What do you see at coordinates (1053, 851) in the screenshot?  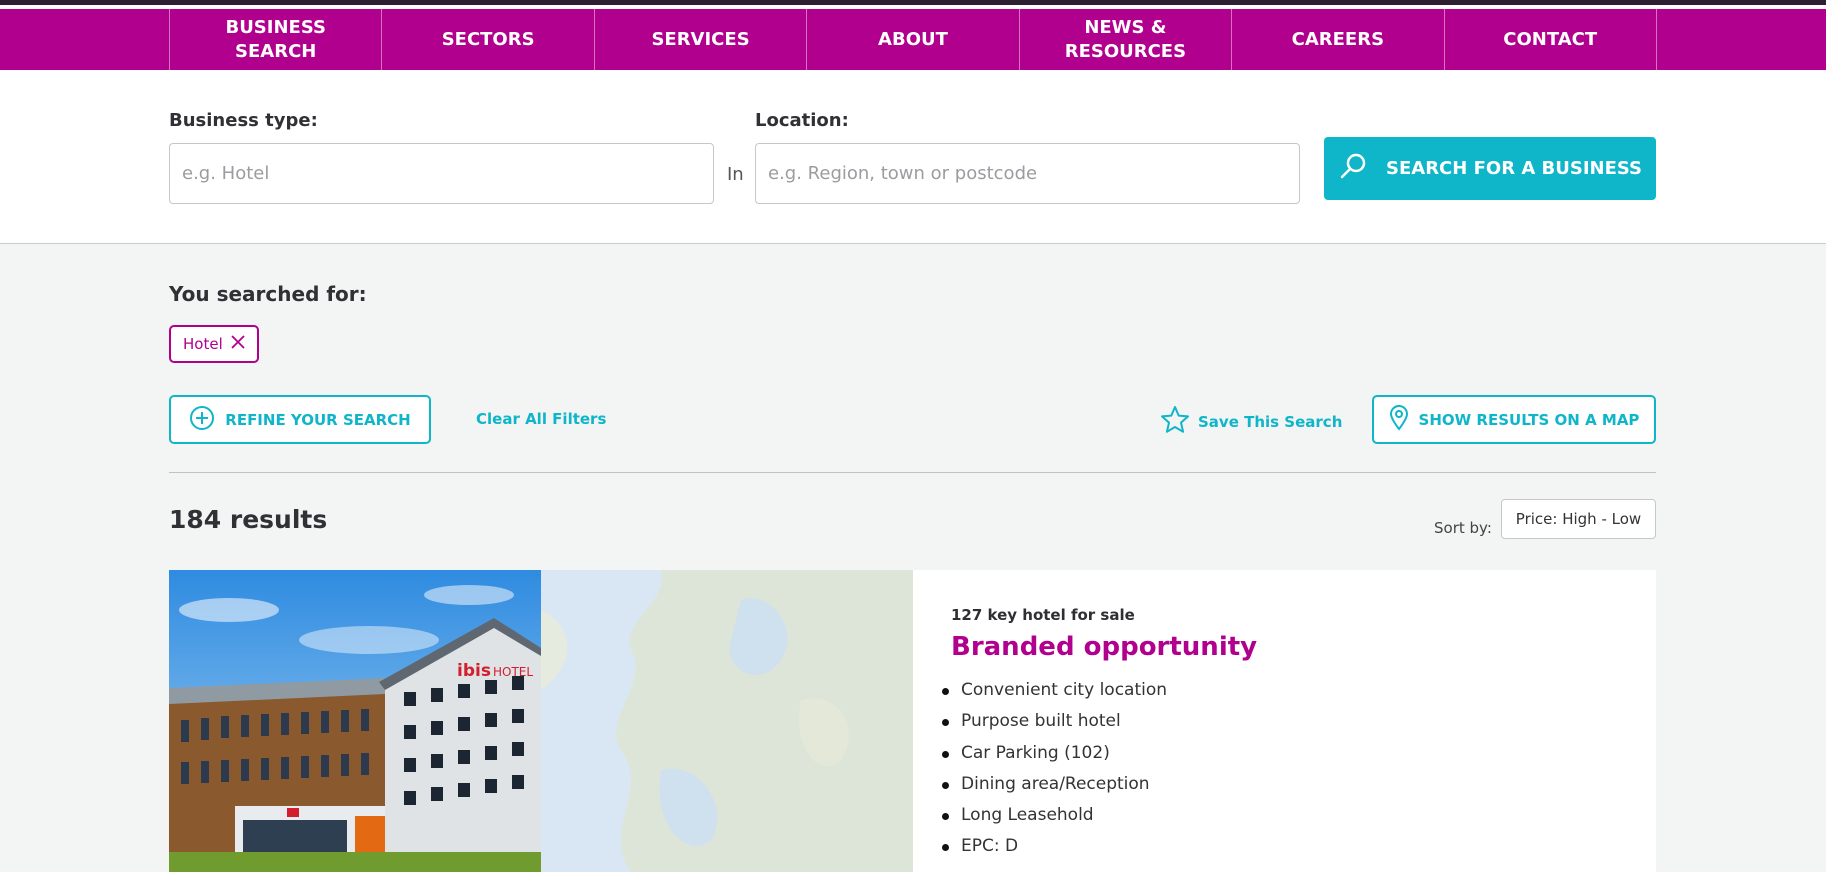 I see `feature-item: EPC: D` at bounding box center [1053, 851].